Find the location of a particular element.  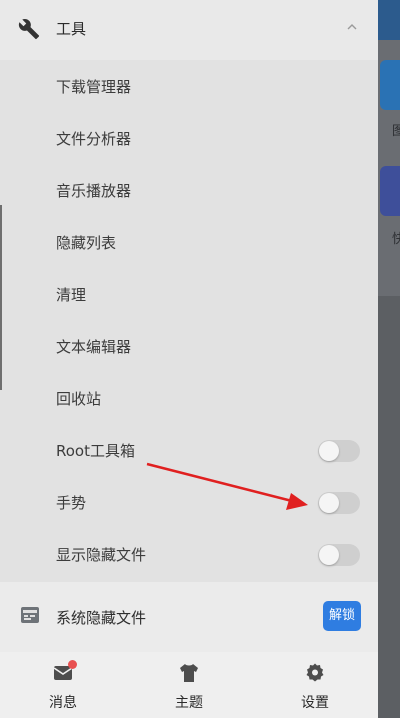

menu-item-music-player: 音乐播放器 is located at coordinates (189, 190).